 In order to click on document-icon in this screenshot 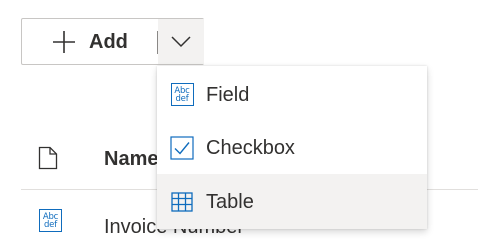, I will do `click(48, 158)`.